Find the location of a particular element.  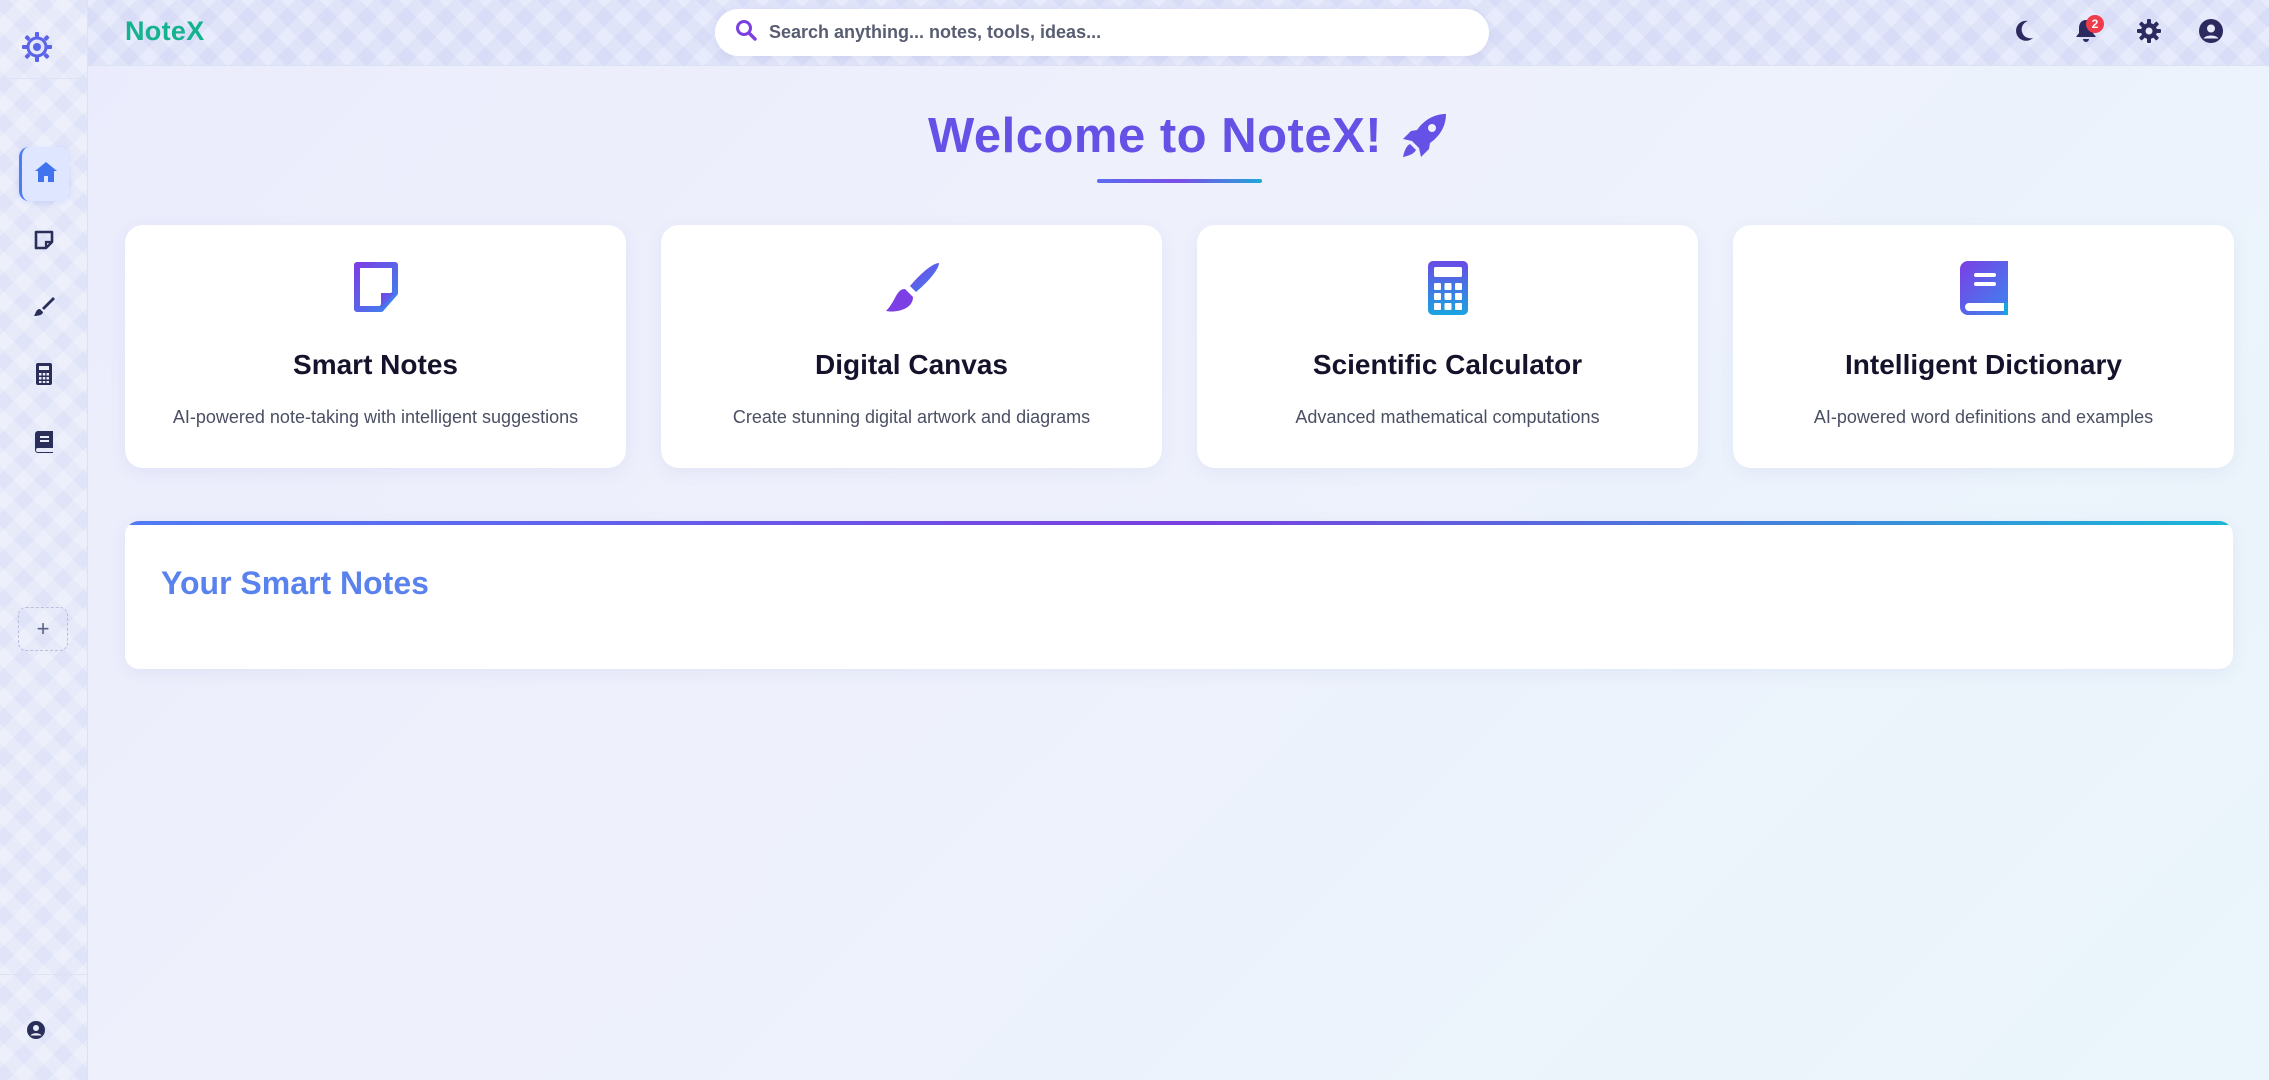

home-icon is located at coordinates (46, 174).